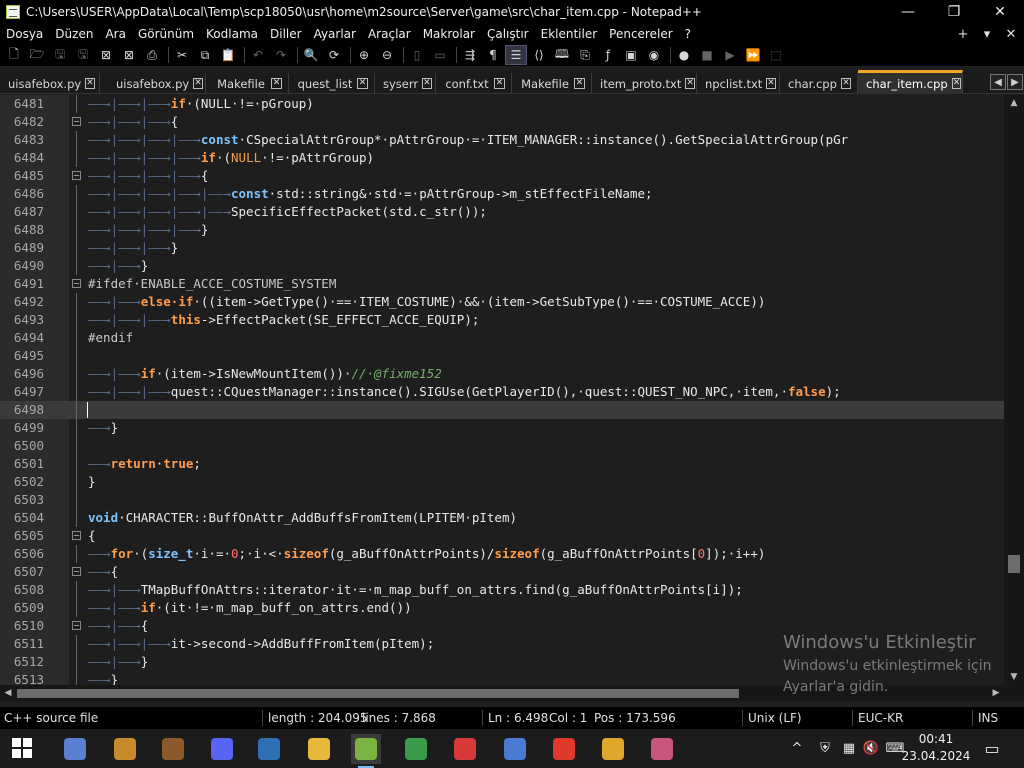 This screenshot has height=768, width=1024. What do you see at coordinates (552, 83) in the screenshot?
I see `tab-6: Makefile ✕` at bounding box center [552, 83].